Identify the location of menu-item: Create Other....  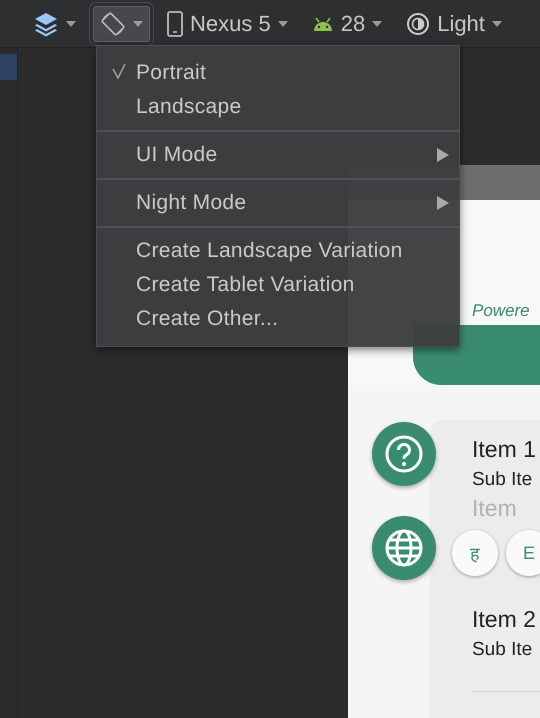
(278, 319).